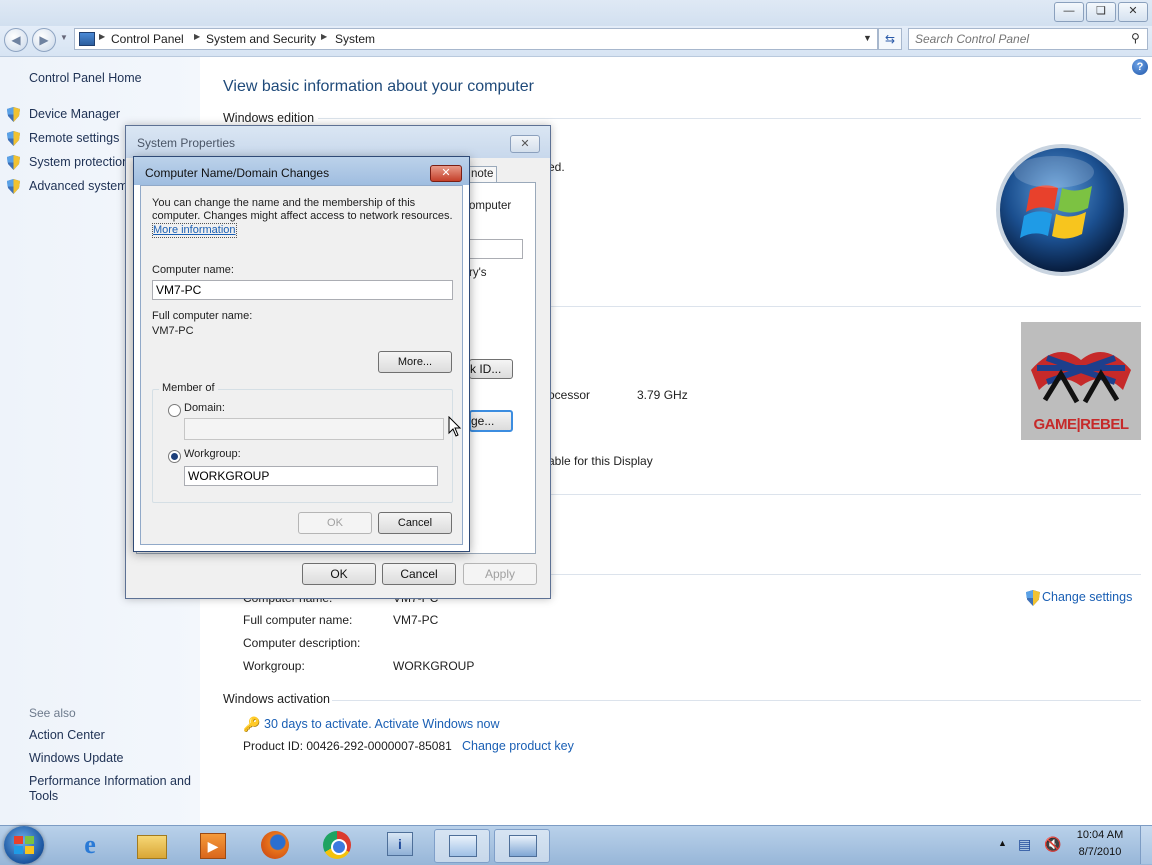  I want to click on system-properties-close-button: ✕, so click(525, 144).